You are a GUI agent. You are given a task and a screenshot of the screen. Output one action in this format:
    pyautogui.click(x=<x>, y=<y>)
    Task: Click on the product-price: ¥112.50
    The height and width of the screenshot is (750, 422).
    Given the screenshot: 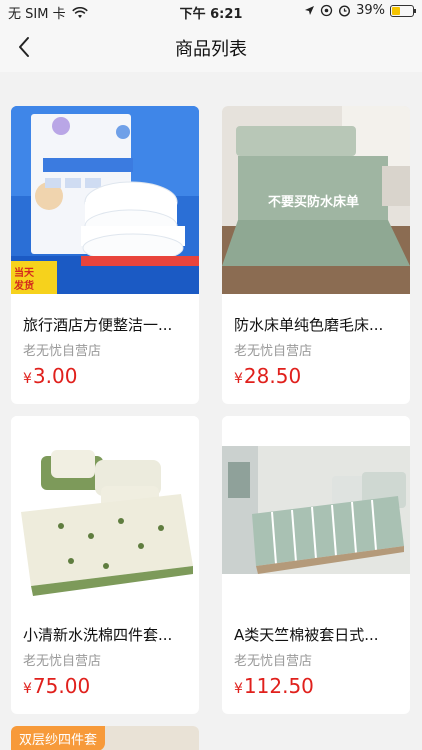 What is the action you would take?
    pyautogui.click(x=274, y=686)
    